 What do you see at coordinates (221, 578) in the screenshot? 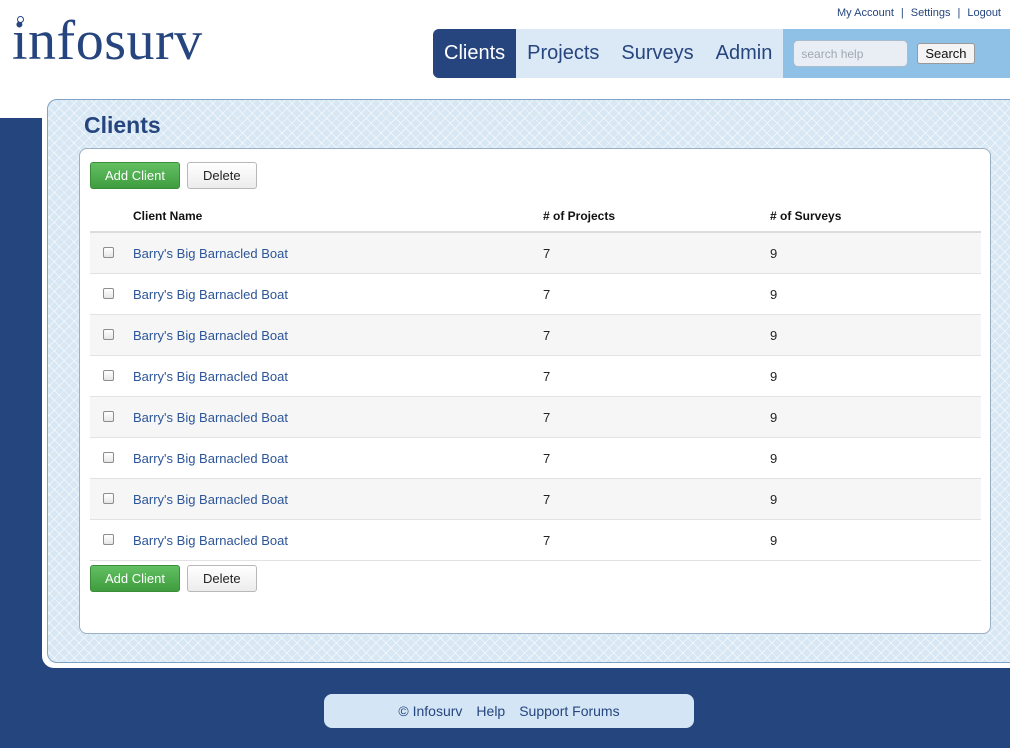
I see `delete-button-bottom: Delete` at bounding box center [221, 578].